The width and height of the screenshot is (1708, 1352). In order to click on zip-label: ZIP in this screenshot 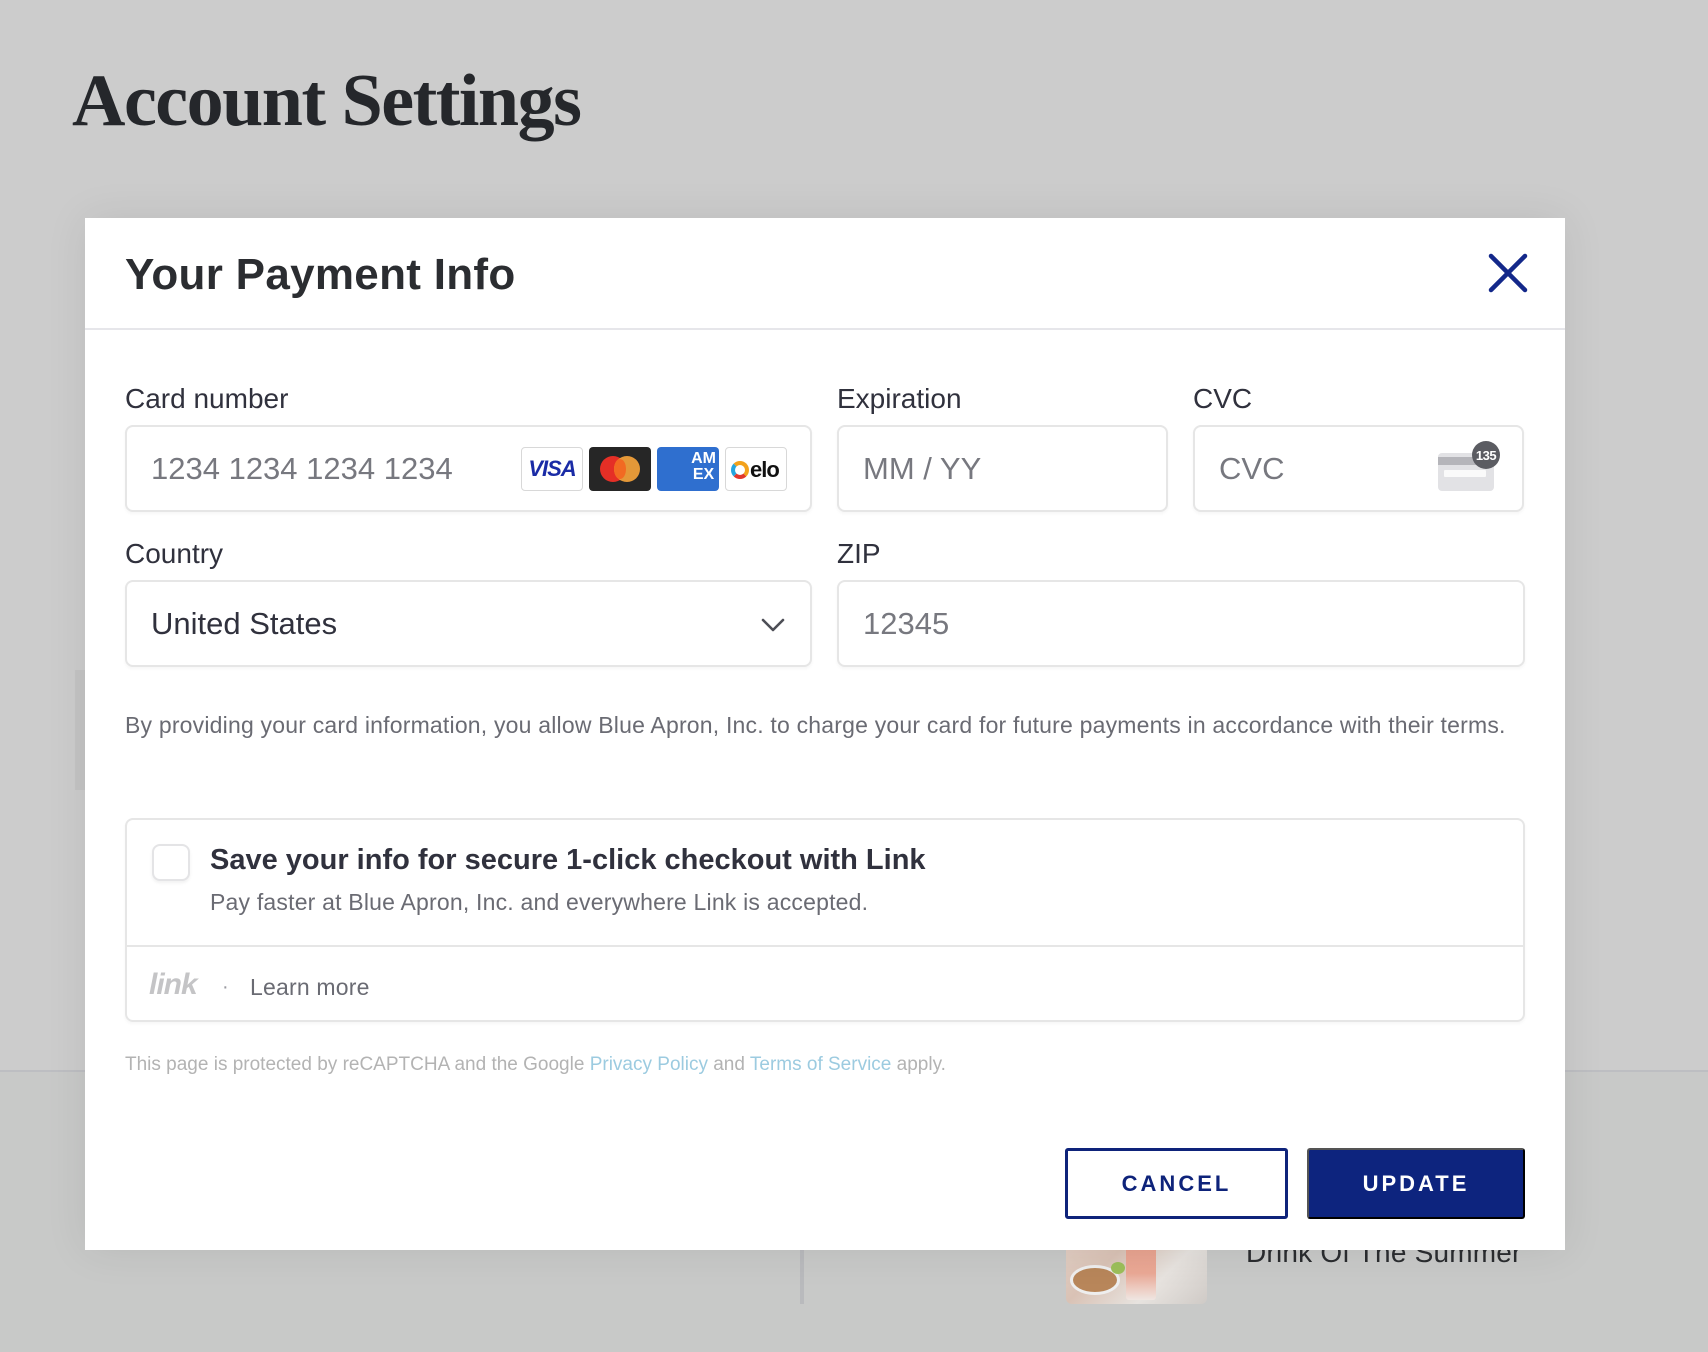, I will do `click(859, 553)`.